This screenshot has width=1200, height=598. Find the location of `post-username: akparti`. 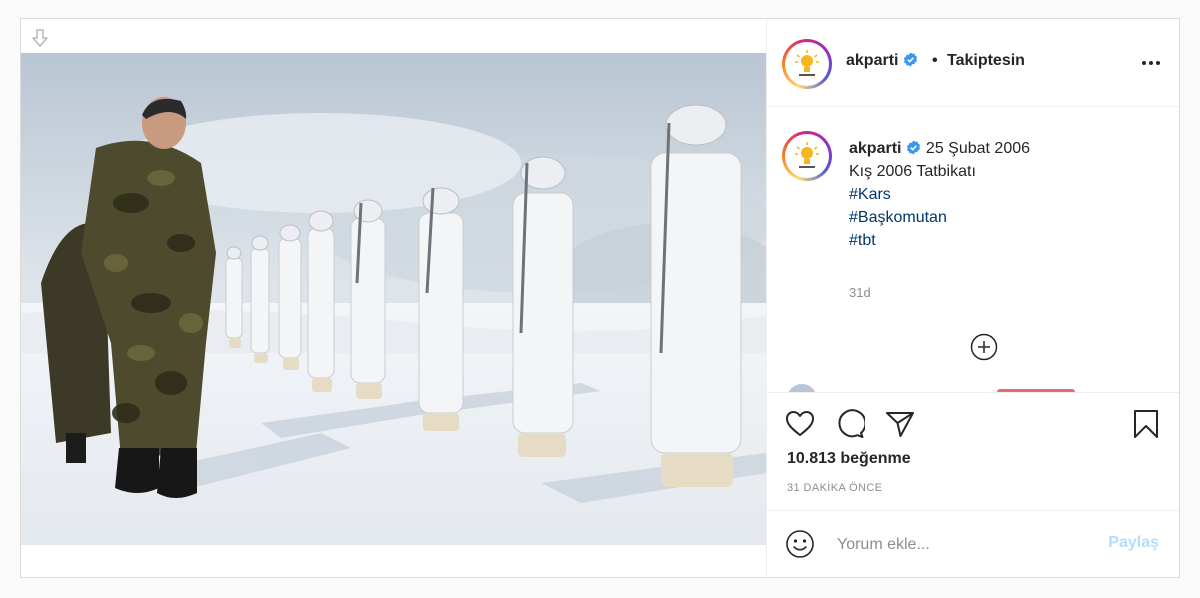

post-username: akparti is located at coordinates (882, 61).